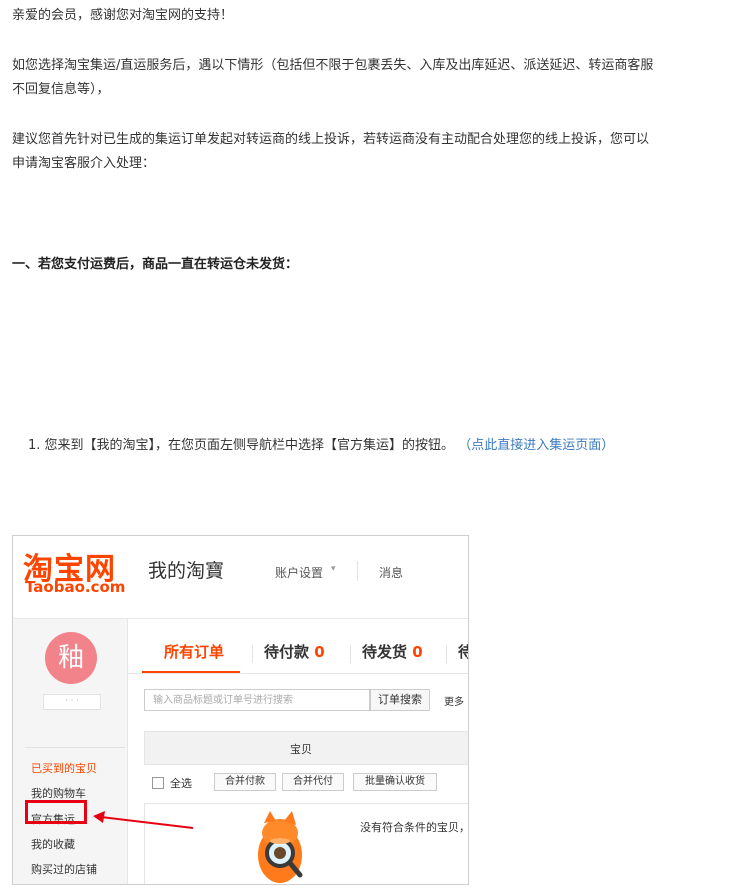 The height and width of the screenshot is (893, 734). Describe the element at coordinates (34, 445) in the screenshot. I see `step-1-number: 1.` at that location.